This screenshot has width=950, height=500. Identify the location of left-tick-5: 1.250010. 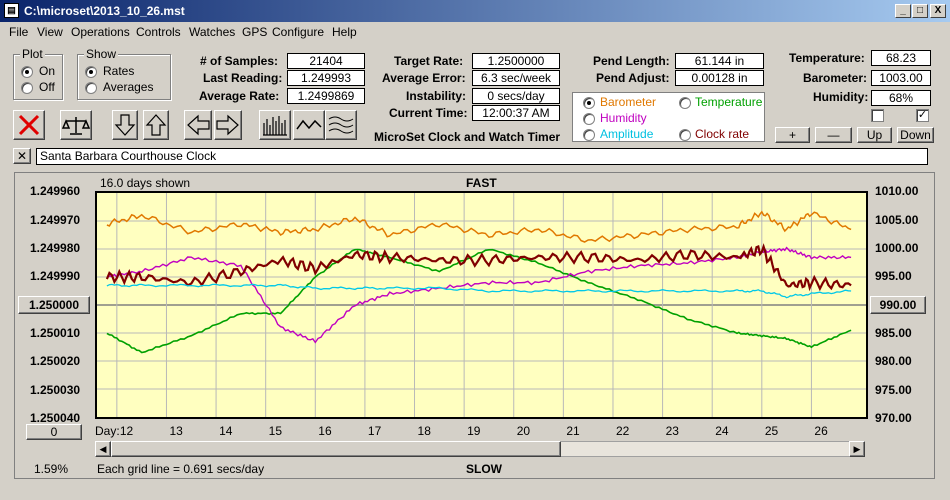
(55, 333).